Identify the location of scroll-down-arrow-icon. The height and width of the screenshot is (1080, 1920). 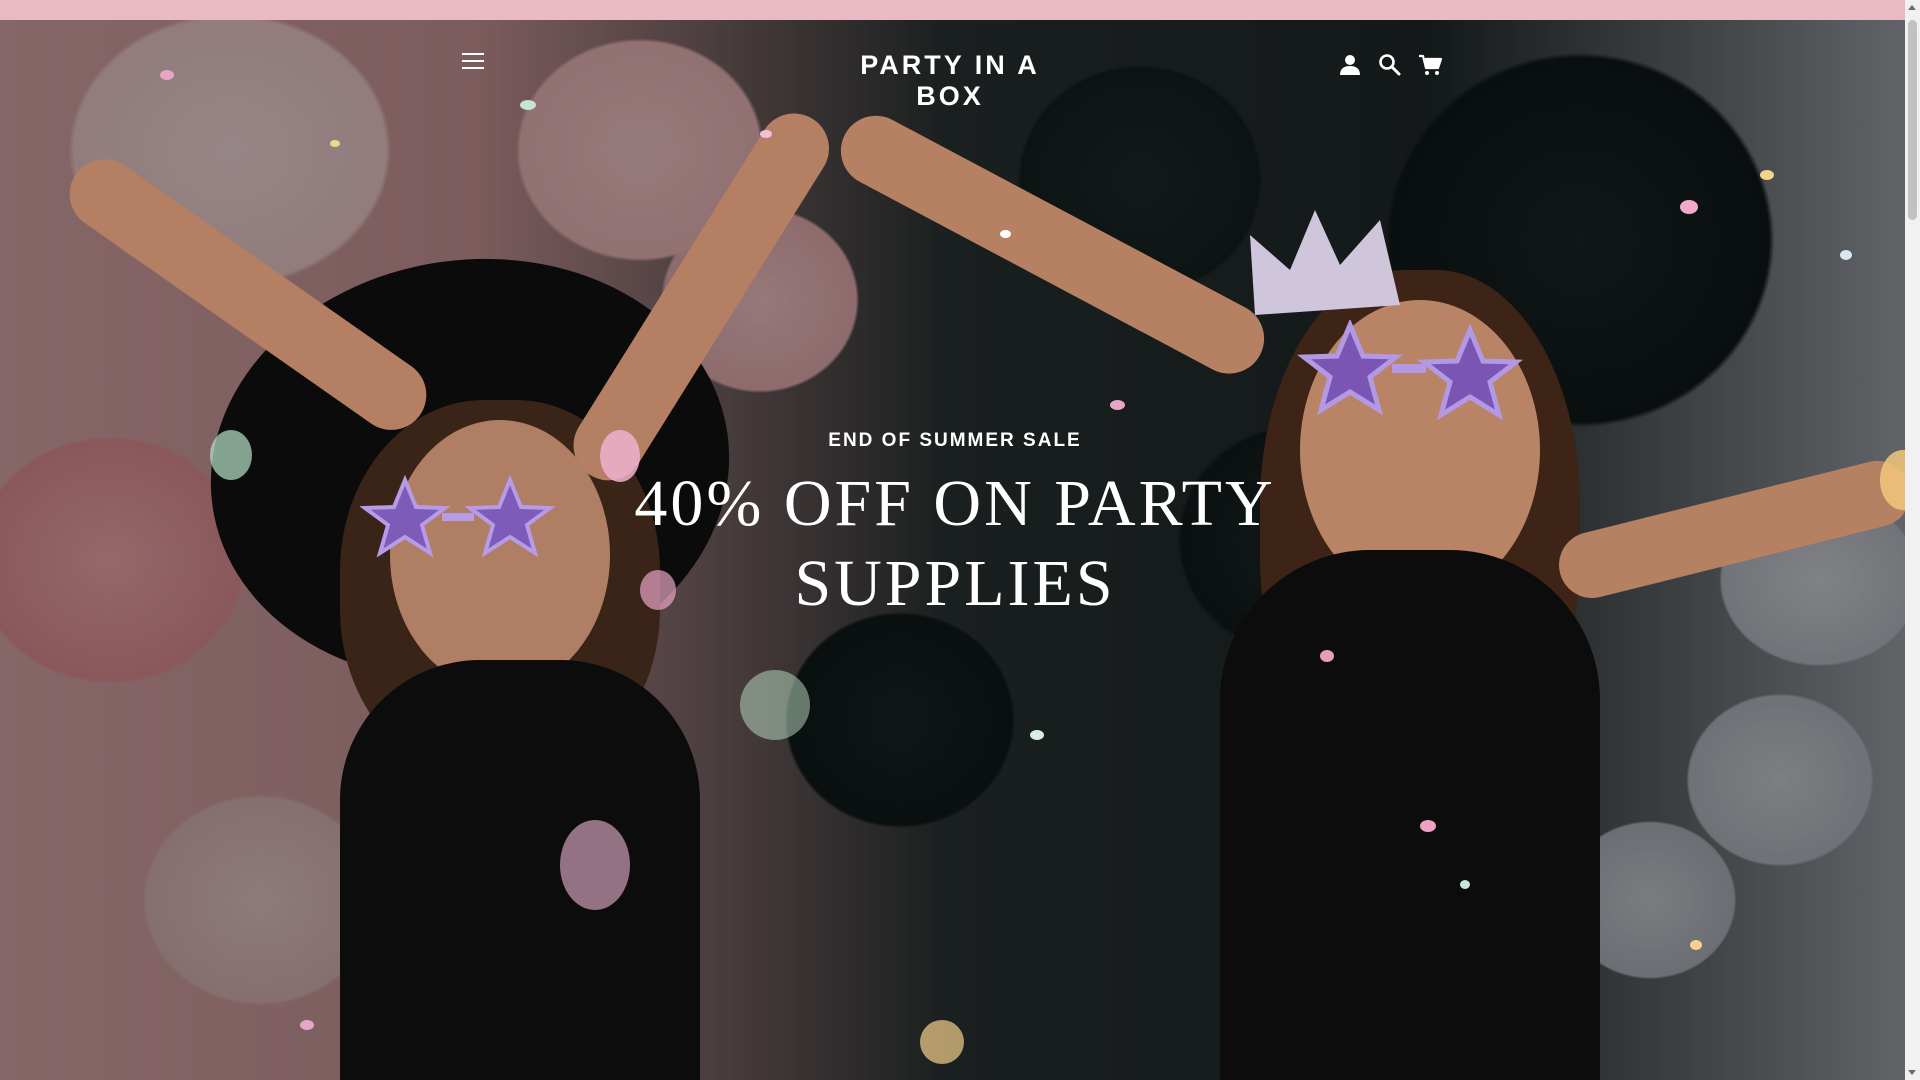
(1912, 1072).